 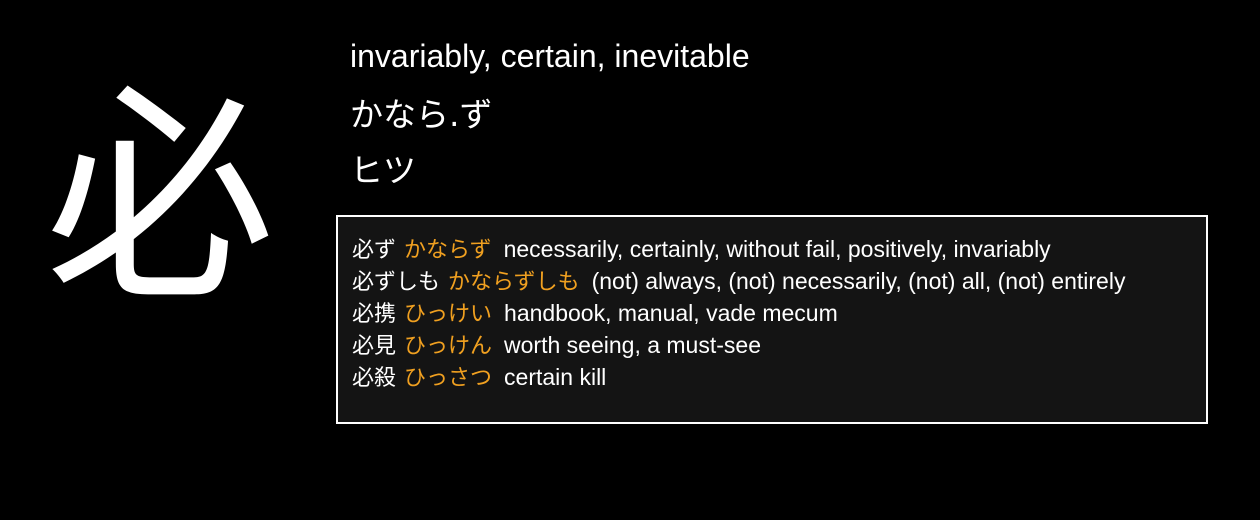 What do you see at coordinates (374, 250) in the screenshot?
I see `vocab-word: 必ず` at bounding box center [374, 250].